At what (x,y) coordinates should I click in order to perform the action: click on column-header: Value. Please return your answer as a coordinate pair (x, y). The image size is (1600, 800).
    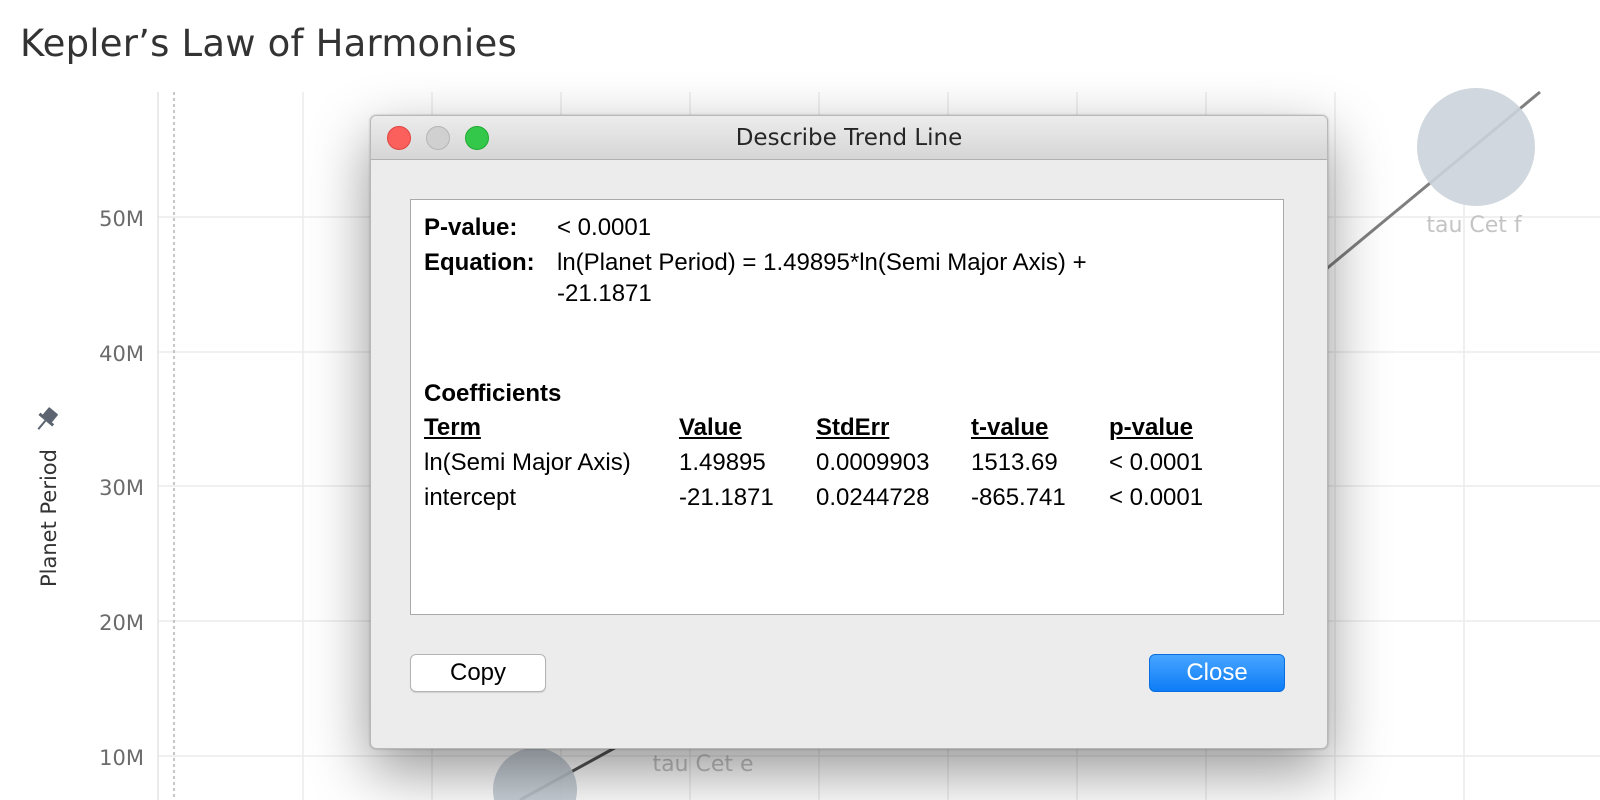
    Looking at the image, I should click on (710, 427).